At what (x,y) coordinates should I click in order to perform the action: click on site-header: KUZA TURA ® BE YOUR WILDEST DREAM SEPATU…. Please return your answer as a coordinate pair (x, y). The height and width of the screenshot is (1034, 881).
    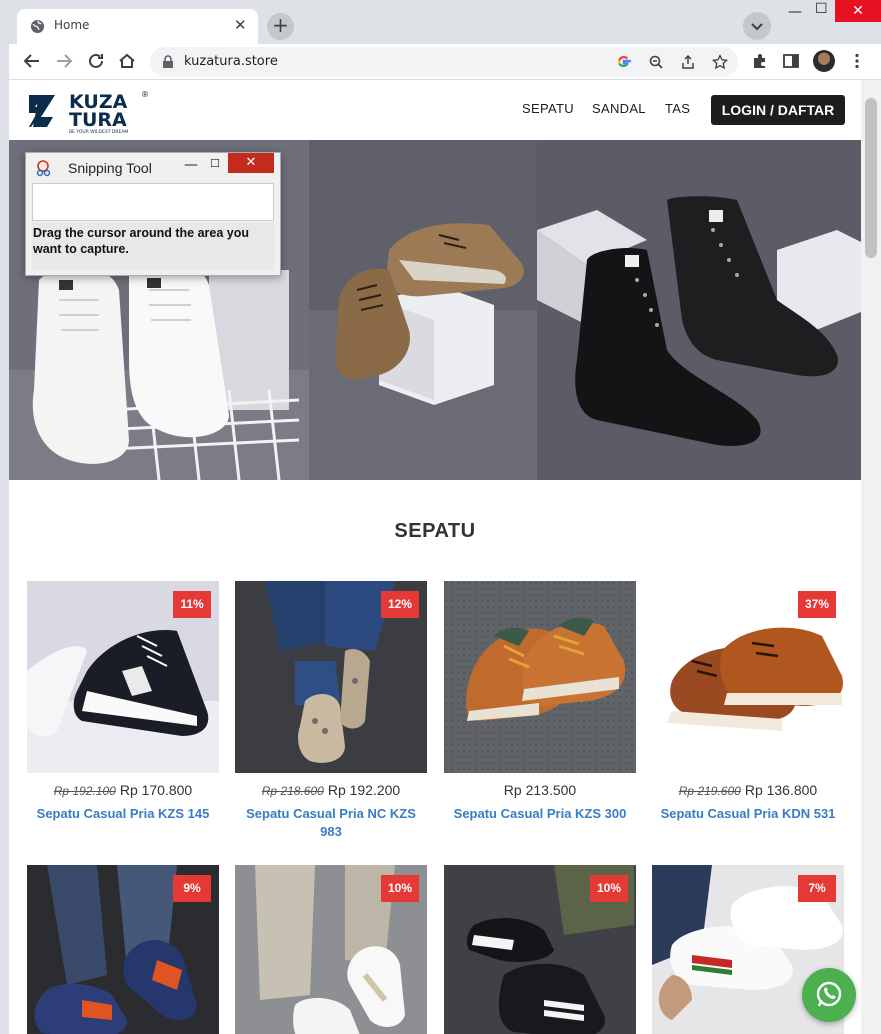
    Looking at the image, I should click on (435, 110).